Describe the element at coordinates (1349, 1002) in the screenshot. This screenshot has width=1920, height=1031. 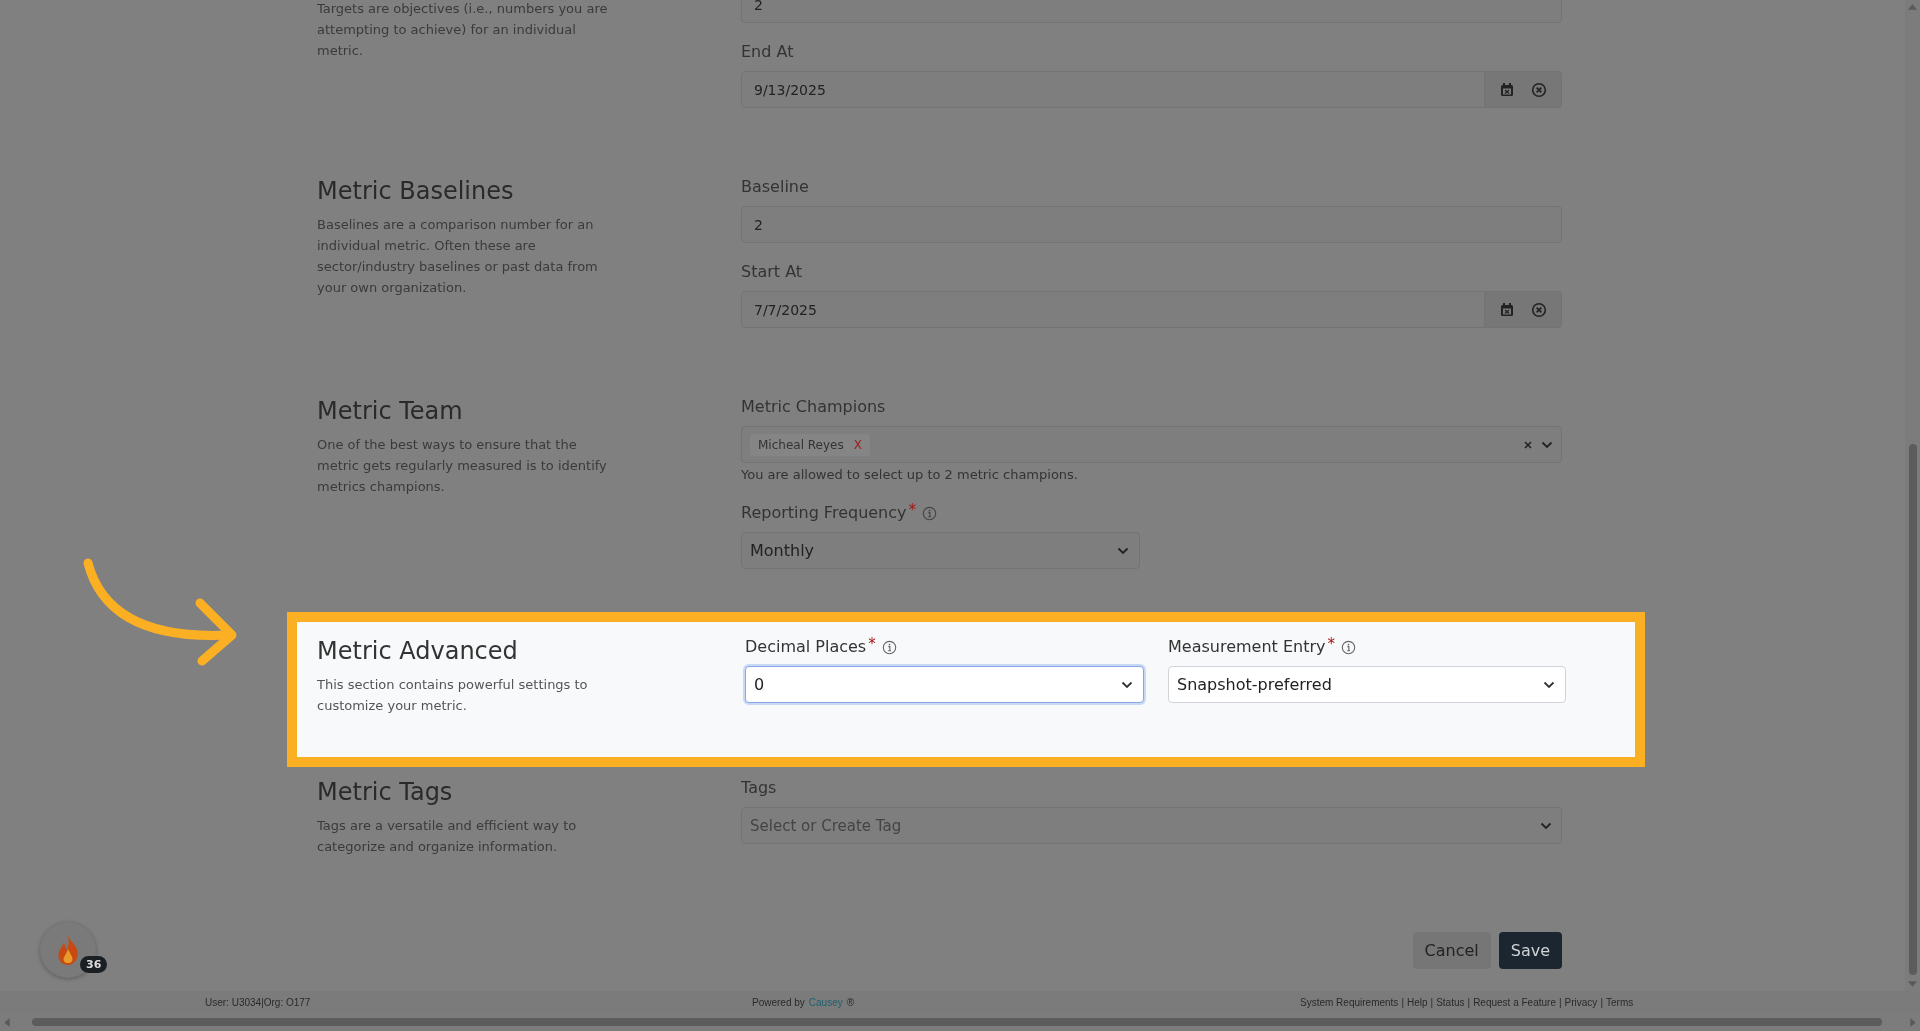
I see `footer-link: System Requirements` at that location.